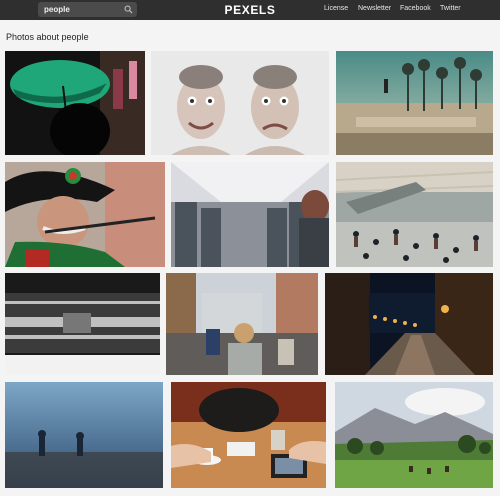  What do you see at coordinates (80, 9) in the screenshot?
I see `search-input` at bounding box center [80, 9].